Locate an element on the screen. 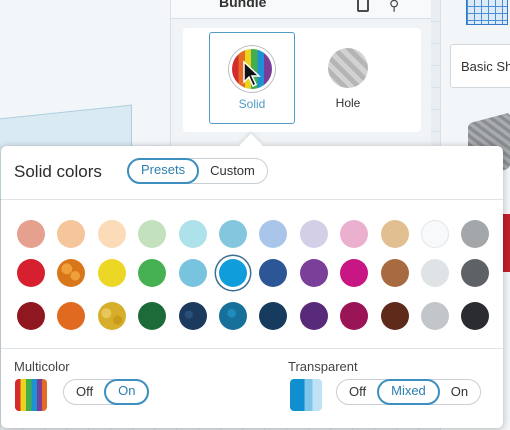 The width and height of the screenshot is (510, 430). shape-type-card: Solid Hole is located at coordinates (302, 80).